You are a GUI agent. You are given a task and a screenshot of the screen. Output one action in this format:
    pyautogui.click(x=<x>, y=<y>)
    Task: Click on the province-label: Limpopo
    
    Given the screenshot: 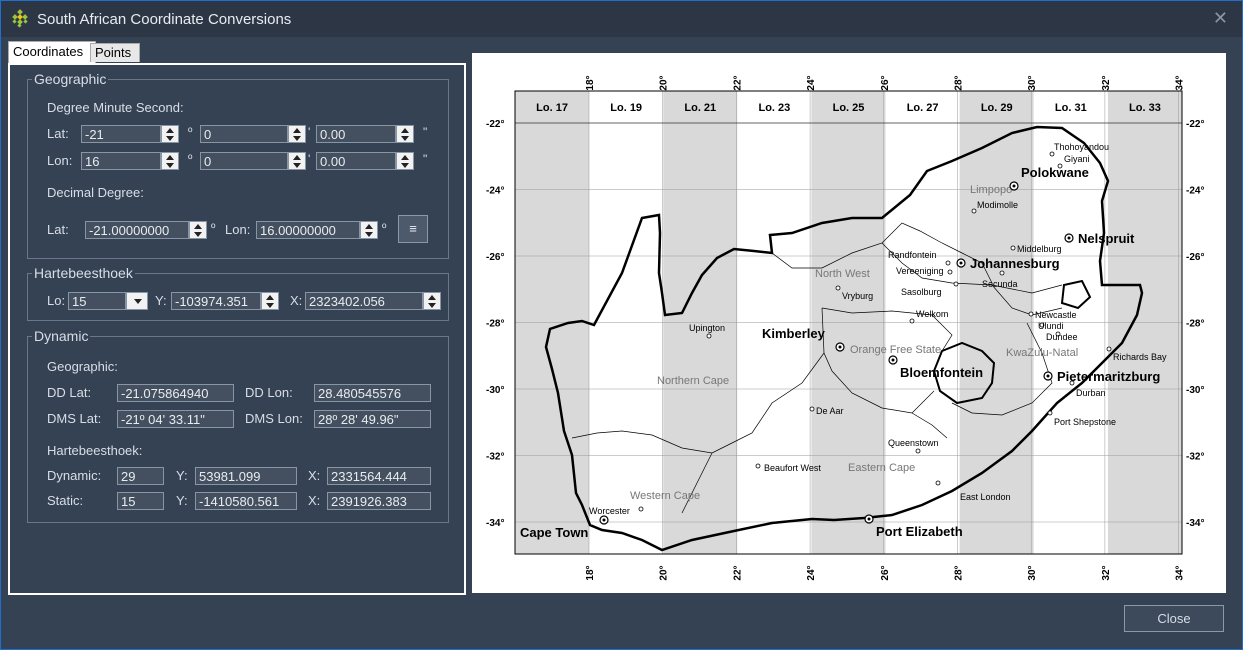 What is the action you would take?
    pyautogui.click(x=991, y=190)
    